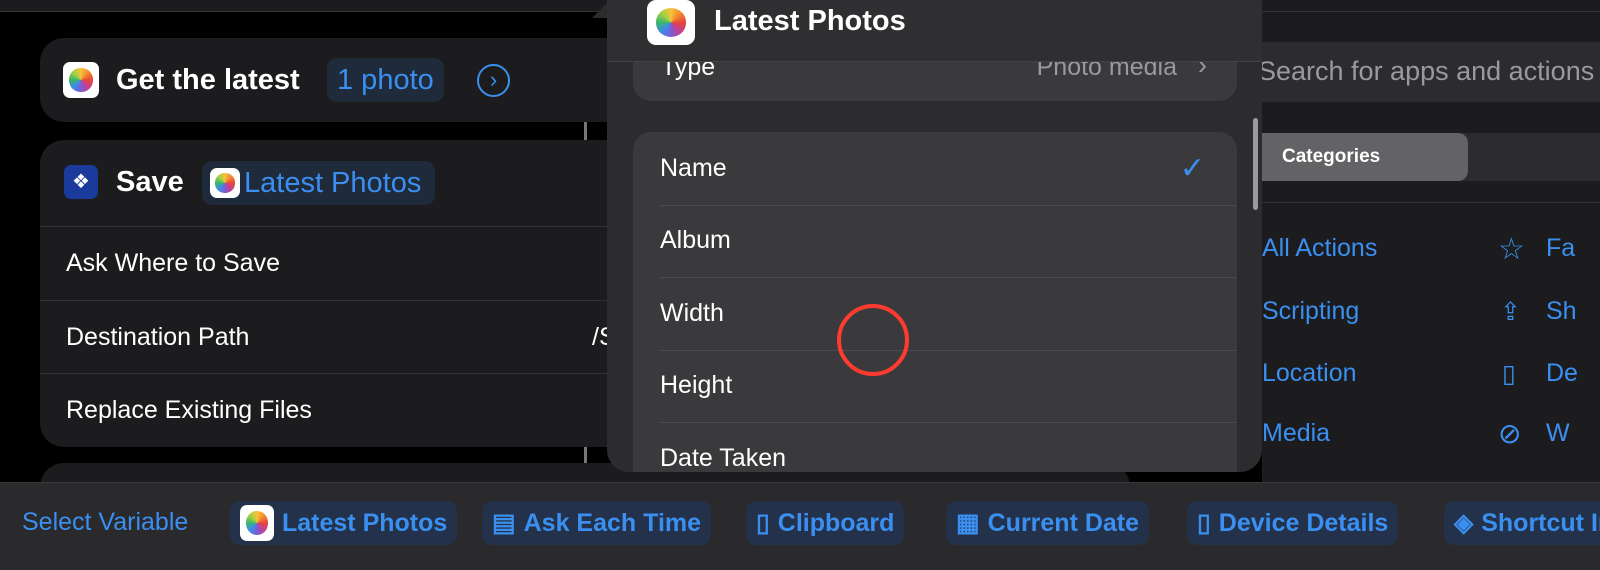 Image resolution: width=1600 pixels, height=570 pixels. I want to click on chip-label: Clipboard, so click(836, 522).